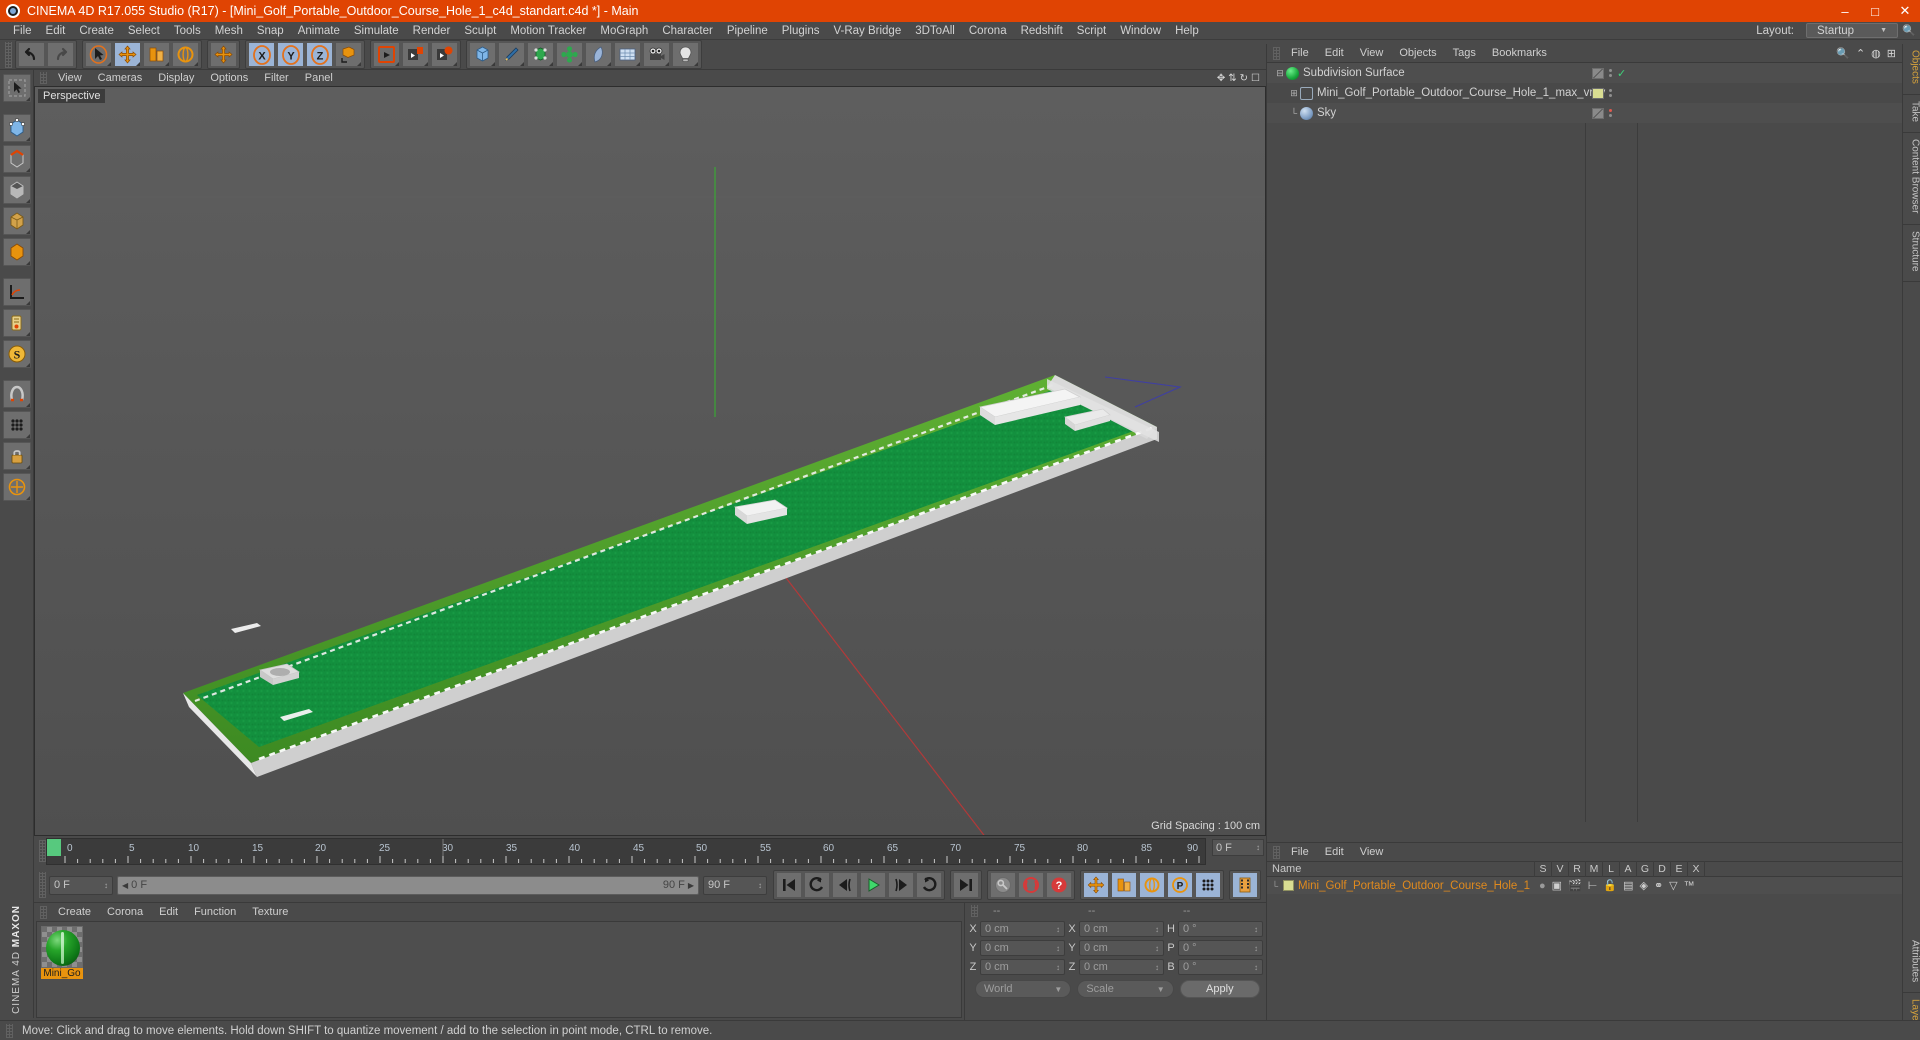  I want to click on end-frame-field: 90 F ↕, so click(735, 885).